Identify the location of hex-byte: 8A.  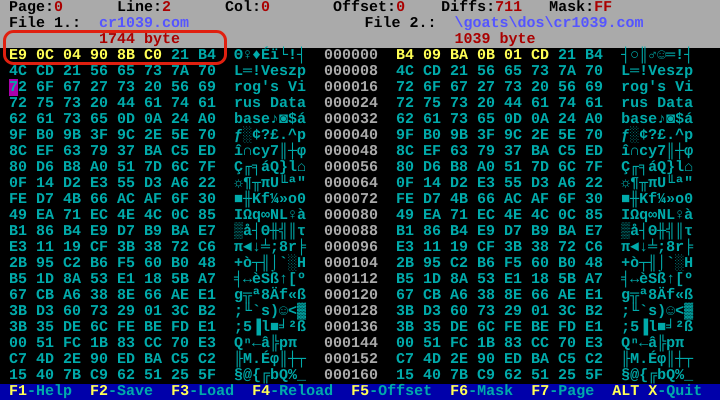
(459, 280).